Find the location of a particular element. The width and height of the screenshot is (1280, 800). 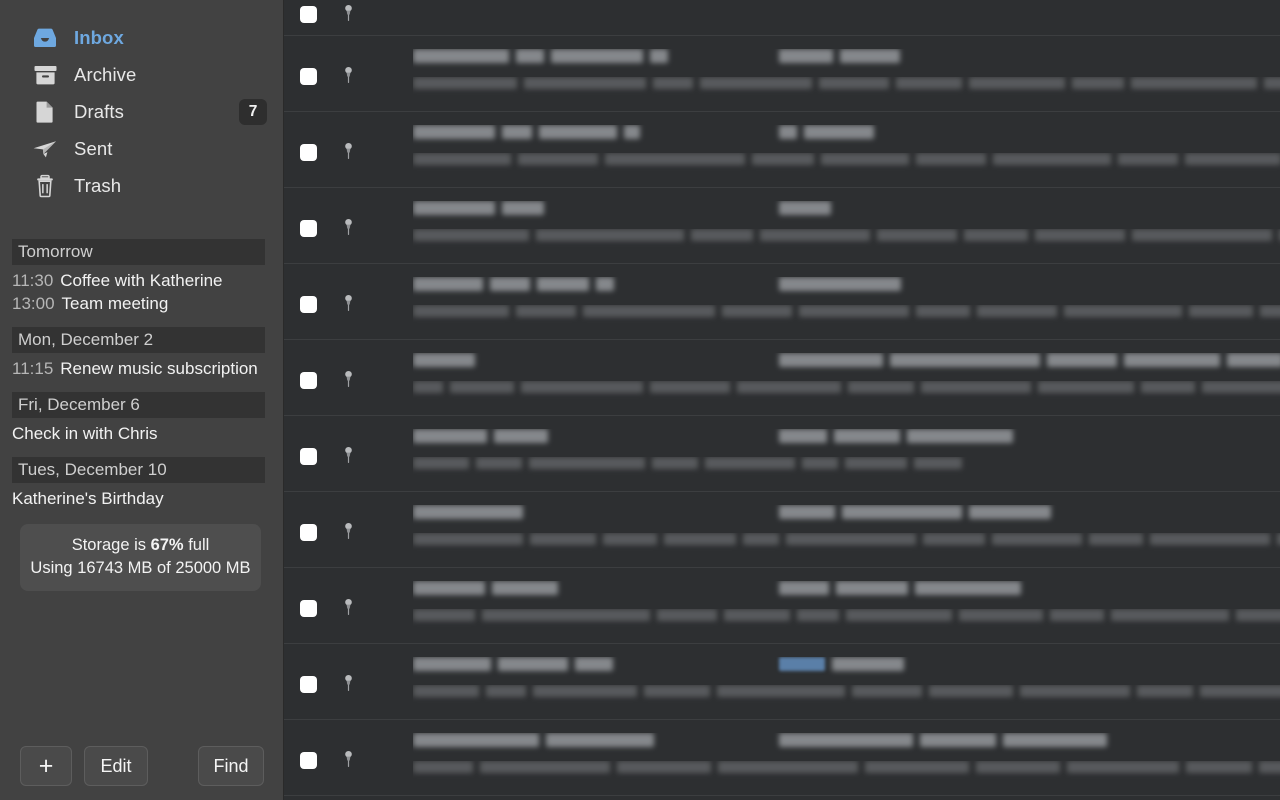

inbox-icon is located at coordinates (45, 38).